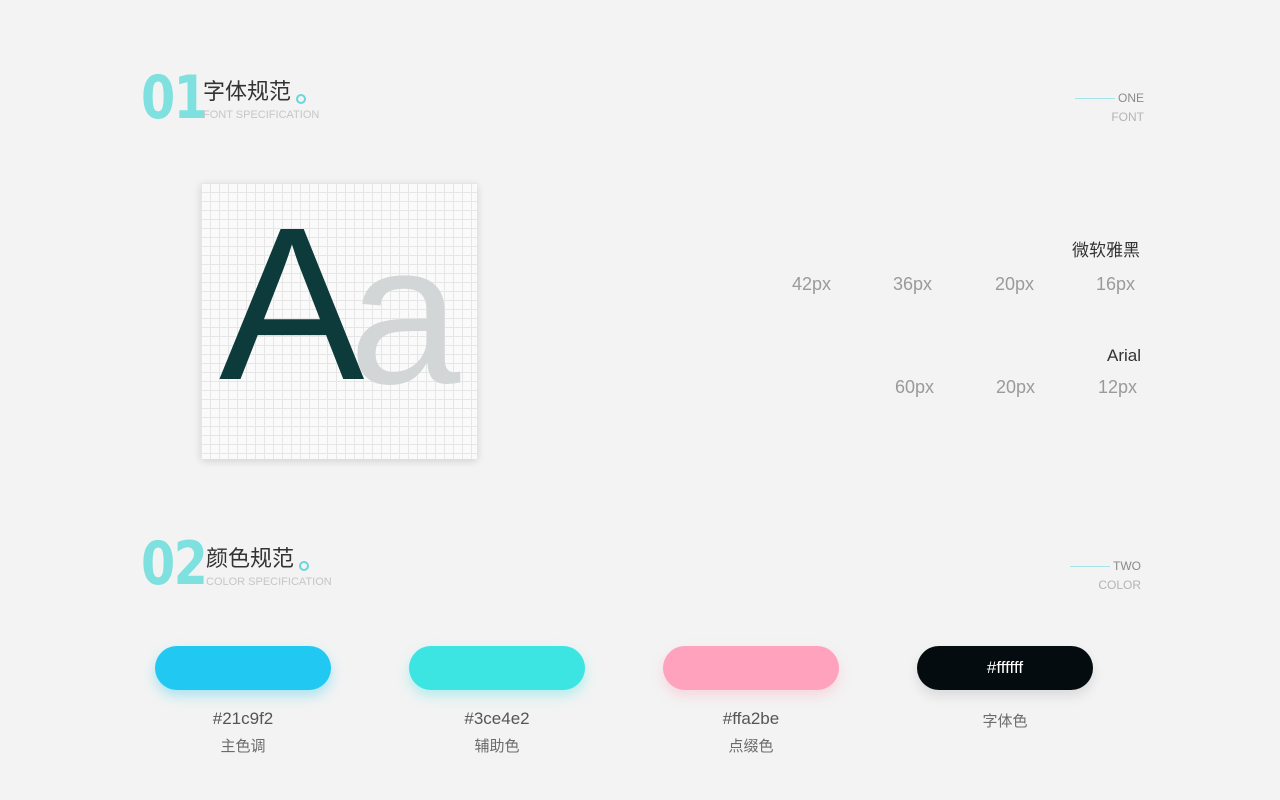 The width and height of the screenshot is (1280, 800). What do you see at coordinates (243, 718) in the screenshot?
I see `color-hex: #21c9f2` at bounding box center [243, 718].